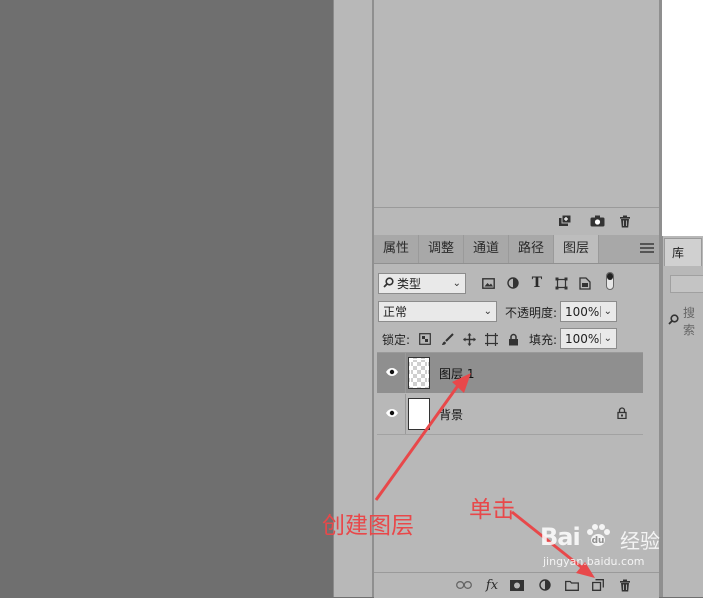 The height and width of the screenshot is (598, 703). I want to click on annotation-create-layer: 创建图层, so click(368, 526).